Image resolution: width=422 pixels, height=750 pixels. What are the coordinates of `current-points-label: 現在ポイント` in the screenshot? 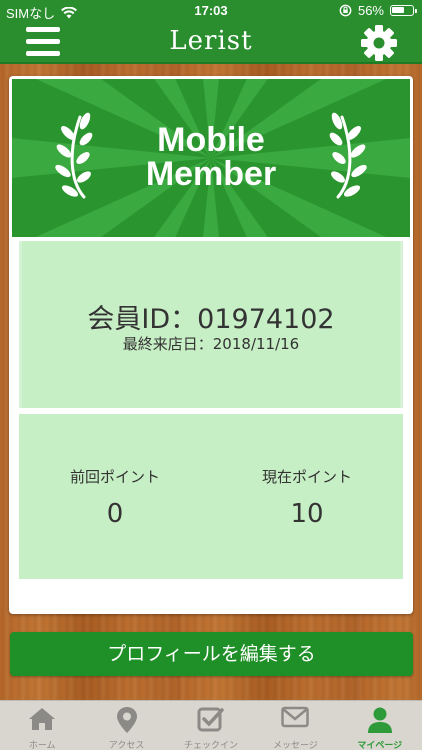 It's located at (306, 477).